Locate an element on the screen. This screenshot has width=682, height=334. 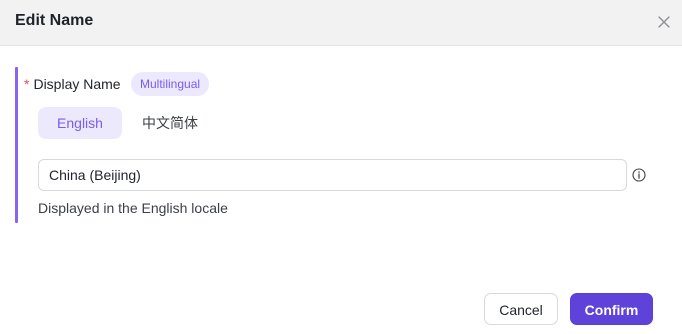
confirm-button: Confirm is located at coordinates (611, 309).